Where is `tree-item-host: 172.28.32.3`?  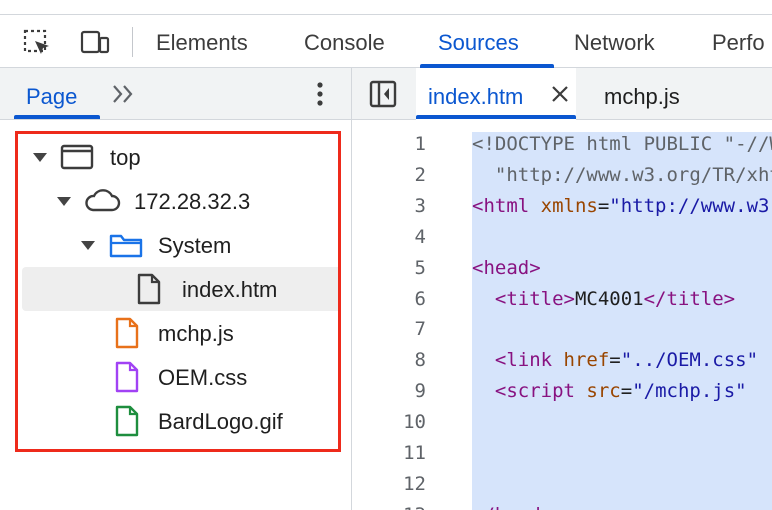 tree-item-host: 172.28.32.3 is located at coordinates (175, 201).